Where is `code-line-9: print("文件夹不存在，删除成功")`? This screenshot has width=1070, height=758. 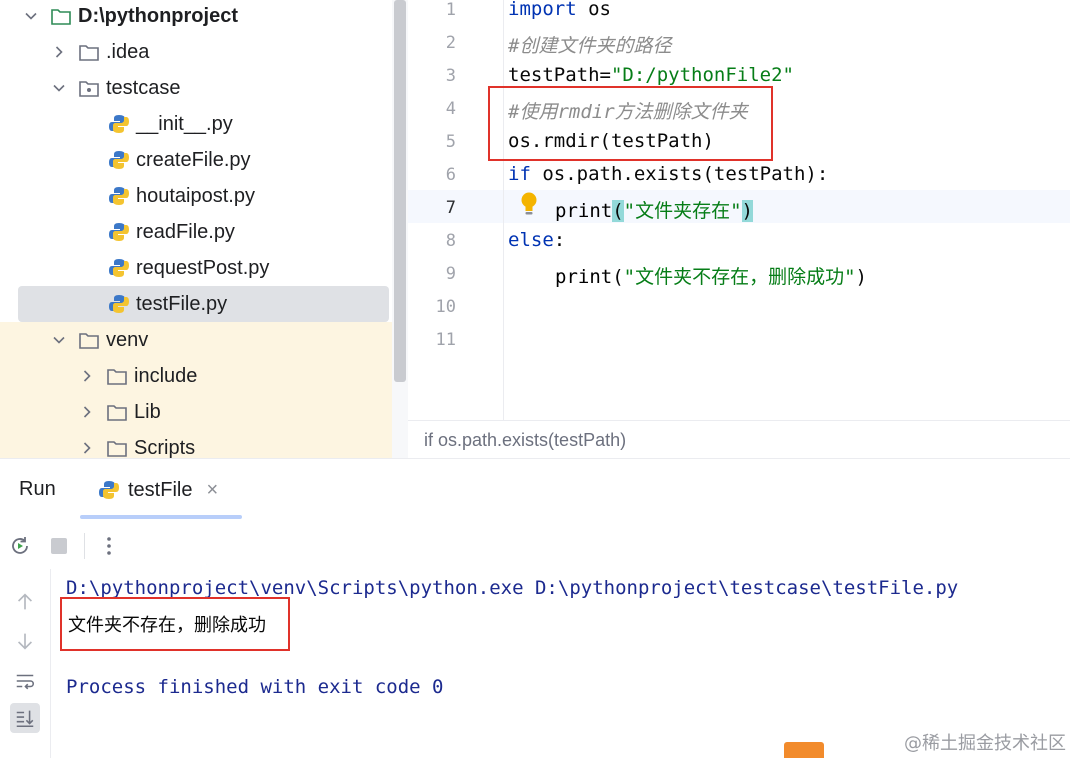 code-line-9: print("文件夹不存在，删除成功") is located at coordinates (711, 275).